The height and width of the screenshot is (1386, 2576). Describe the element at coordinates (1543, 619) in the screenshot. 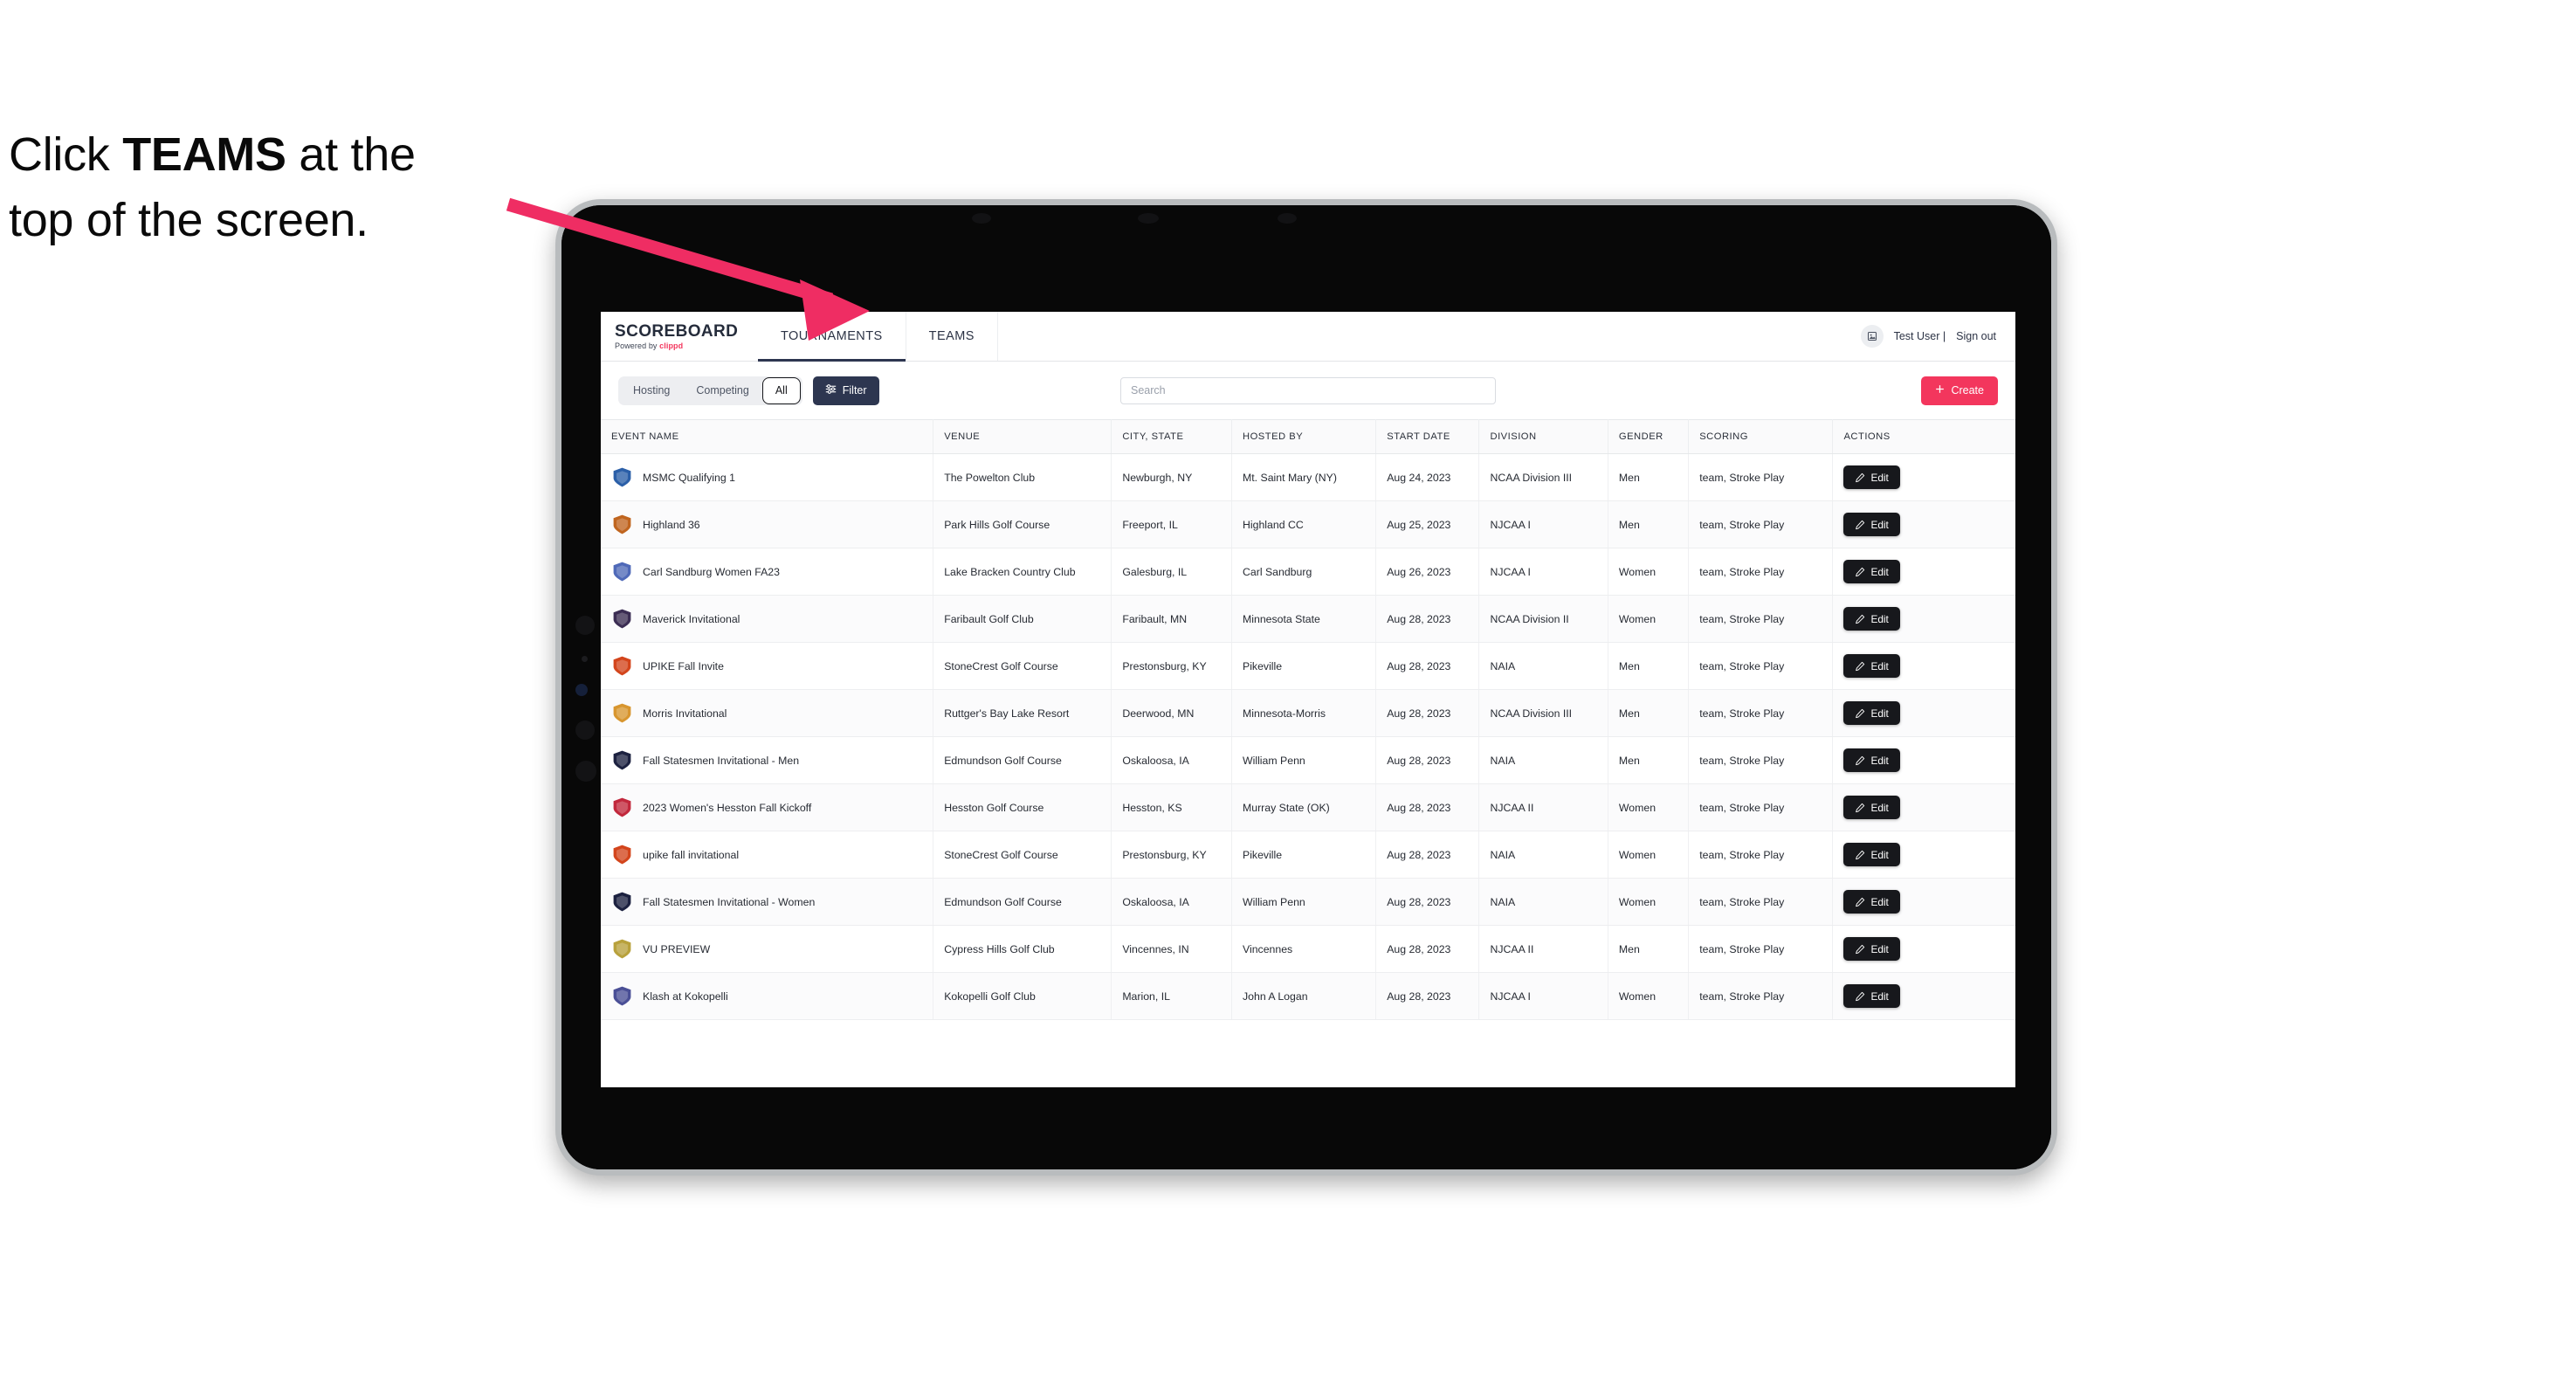

I see `cell-division: NCAA Division II` at that location.